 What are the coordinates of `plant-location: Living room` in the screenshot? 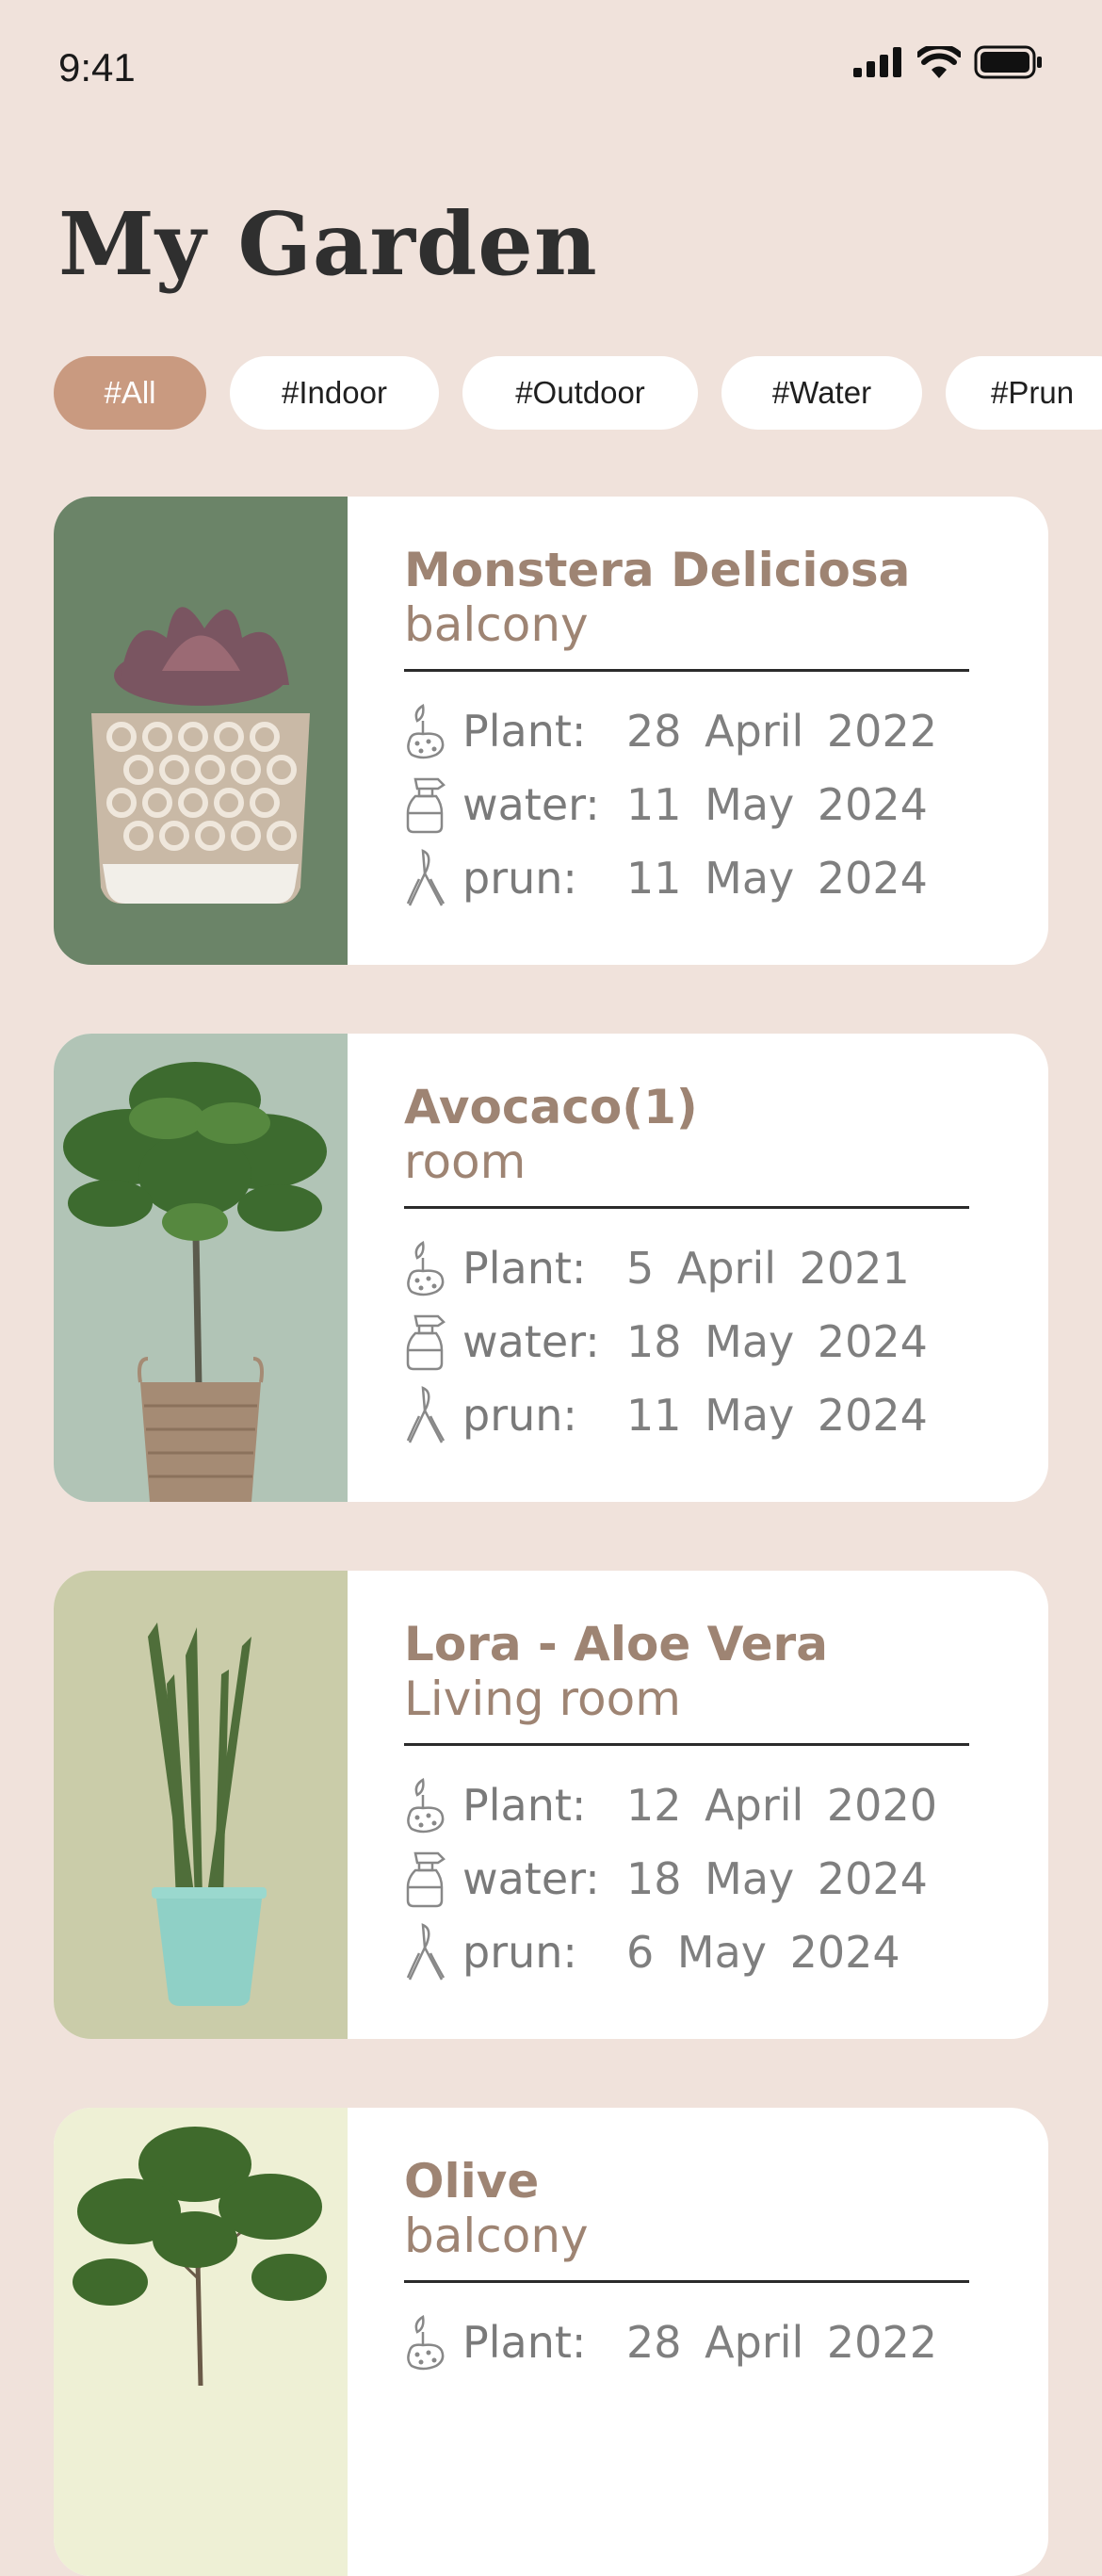 It's located at (543, 1698).